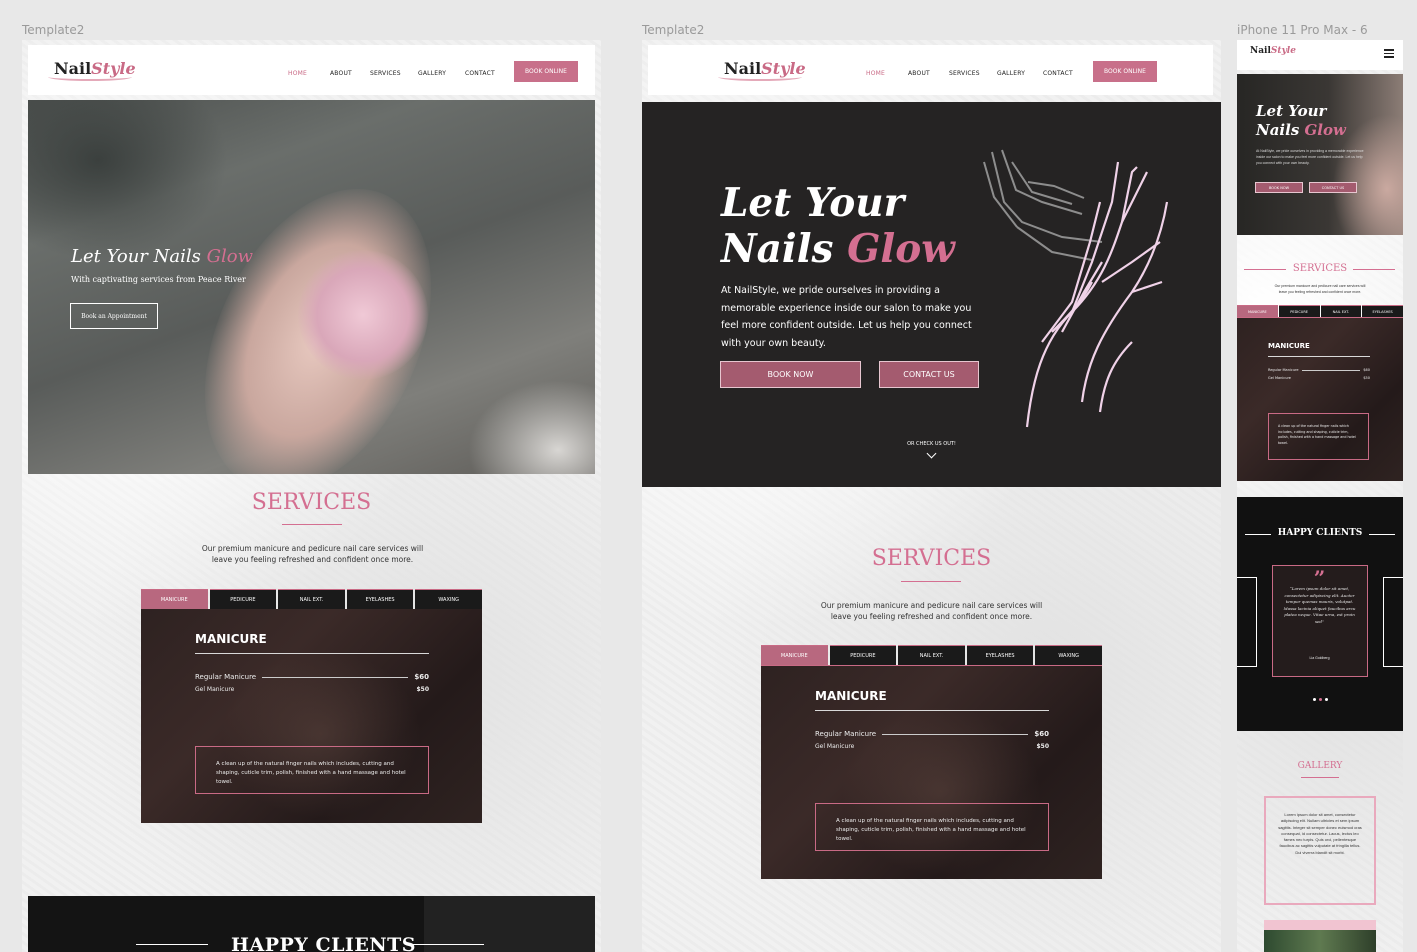  I want to click on book-now-button: BOOK NOW, so click(790, 374).